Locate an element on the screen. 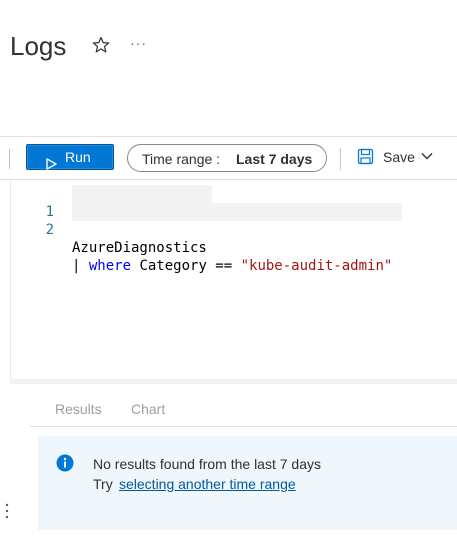 This screenshot has width=457, height=541. string-literal: "kube-audit-admin" is located at coordinates (316, 266).